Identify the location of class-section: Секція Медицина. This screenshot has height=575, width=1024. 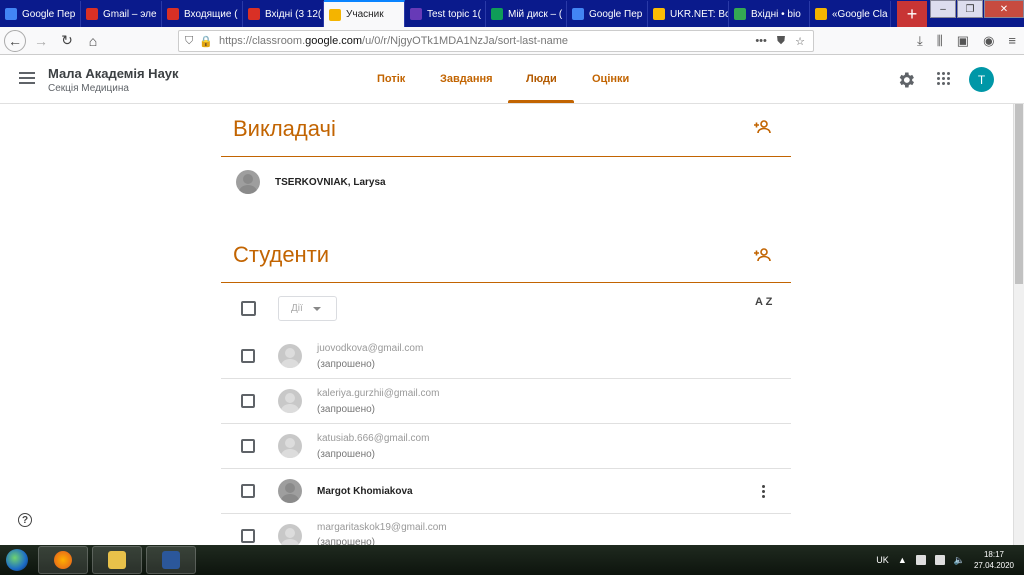
(88, 88).